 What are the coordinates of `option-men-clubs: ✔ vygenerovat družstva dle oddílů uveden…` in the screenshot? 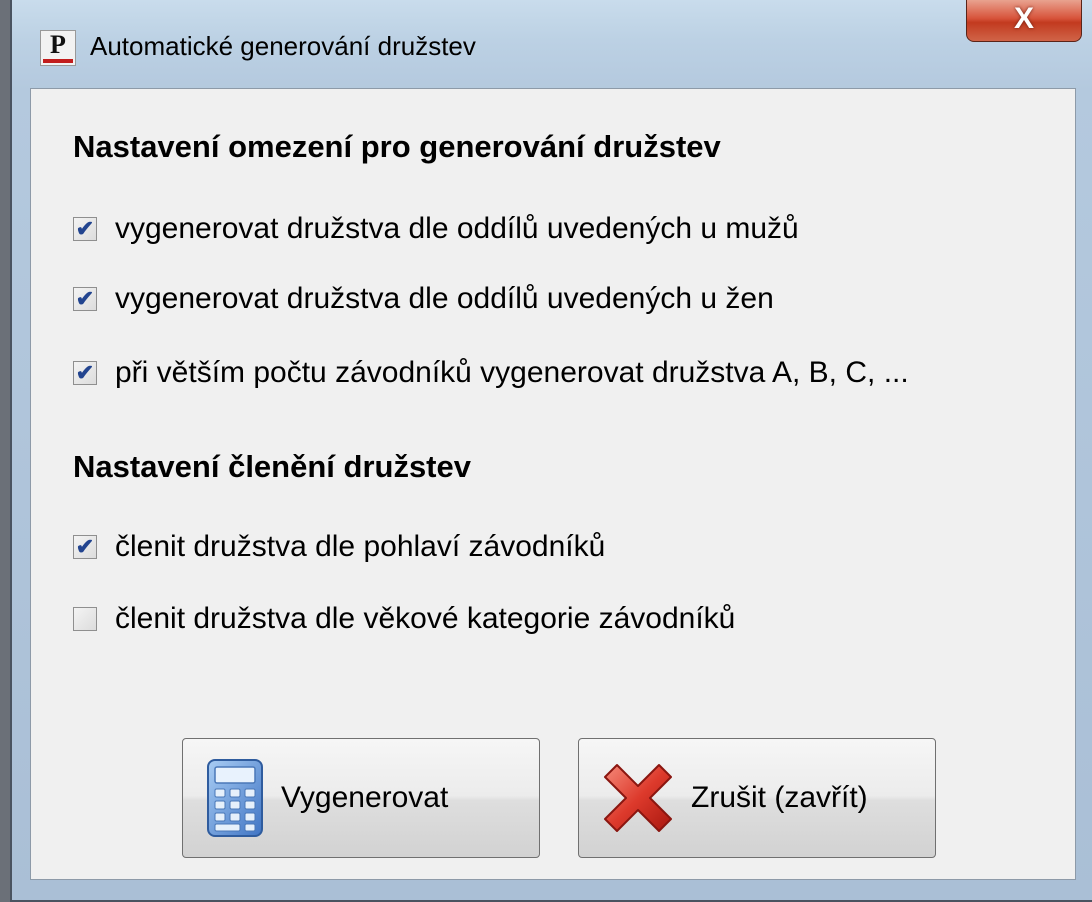 It's located at (436, 229).